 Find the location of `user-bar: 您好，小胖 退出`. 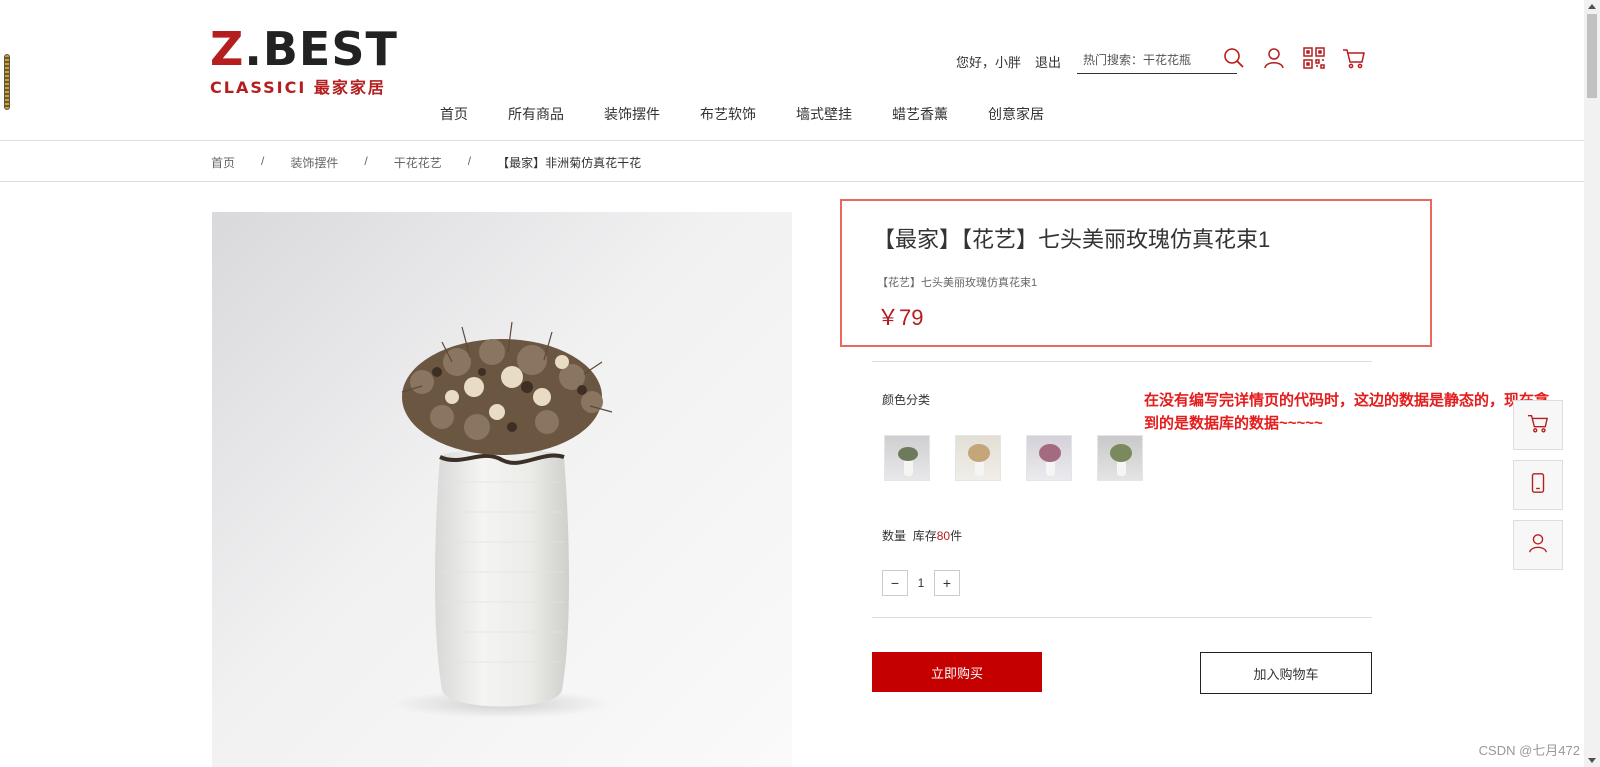

user-bar: 您好，小胖 退出 is located at coordinates (1097, 61).